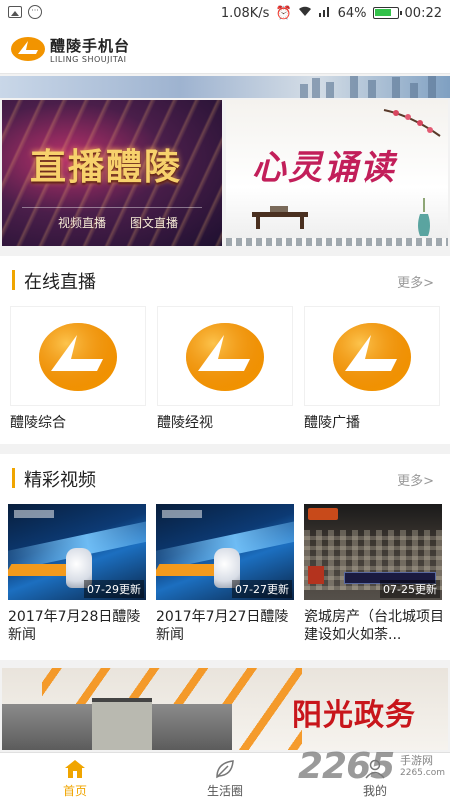 This screenshot has height=800, width=450. Describe the element at coordinates (106, 167) in the screenshot. I see `live-liling-headline: 直播醴陵` at that location.